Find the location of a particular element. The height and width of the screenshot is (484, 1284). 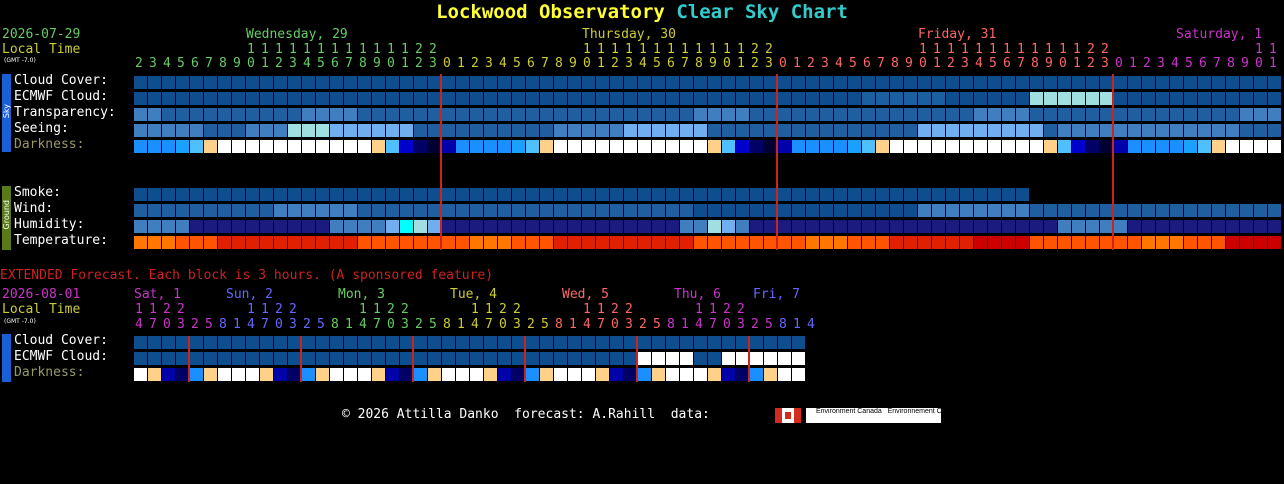

ext-date: 2026-08-01 is located at coordinates (41, 294).